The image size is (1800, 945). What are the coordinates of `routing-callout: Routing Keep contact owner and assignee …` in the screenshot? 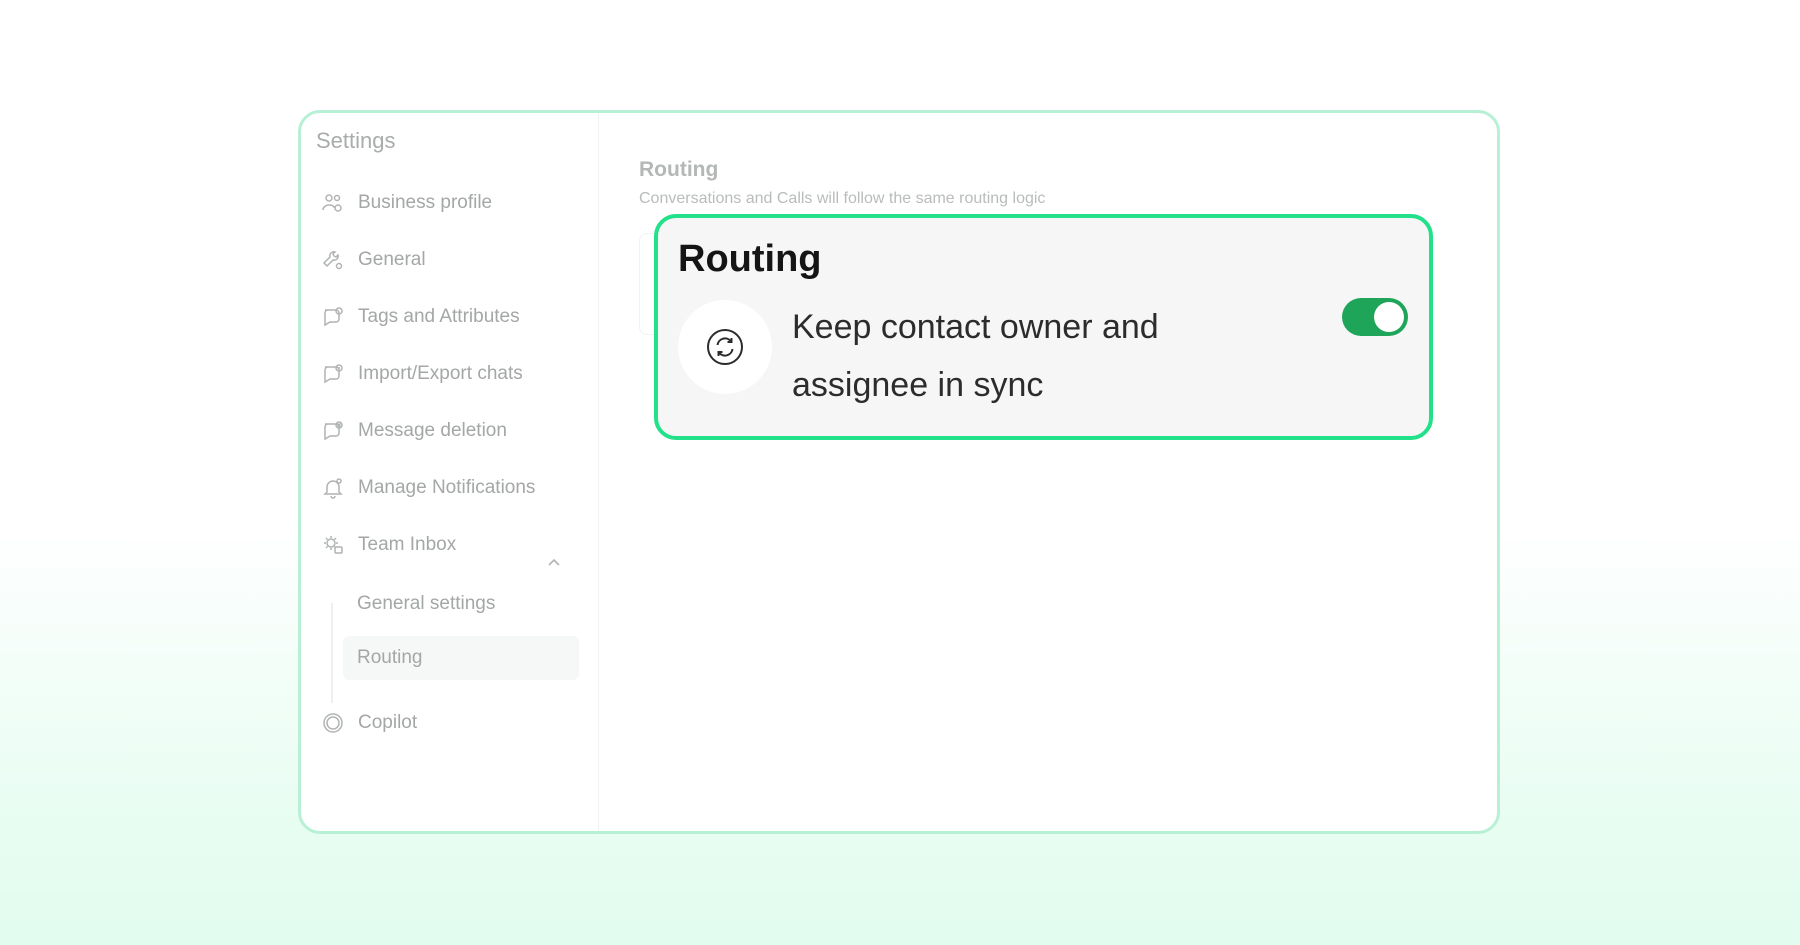 It's located at (1043, 327).